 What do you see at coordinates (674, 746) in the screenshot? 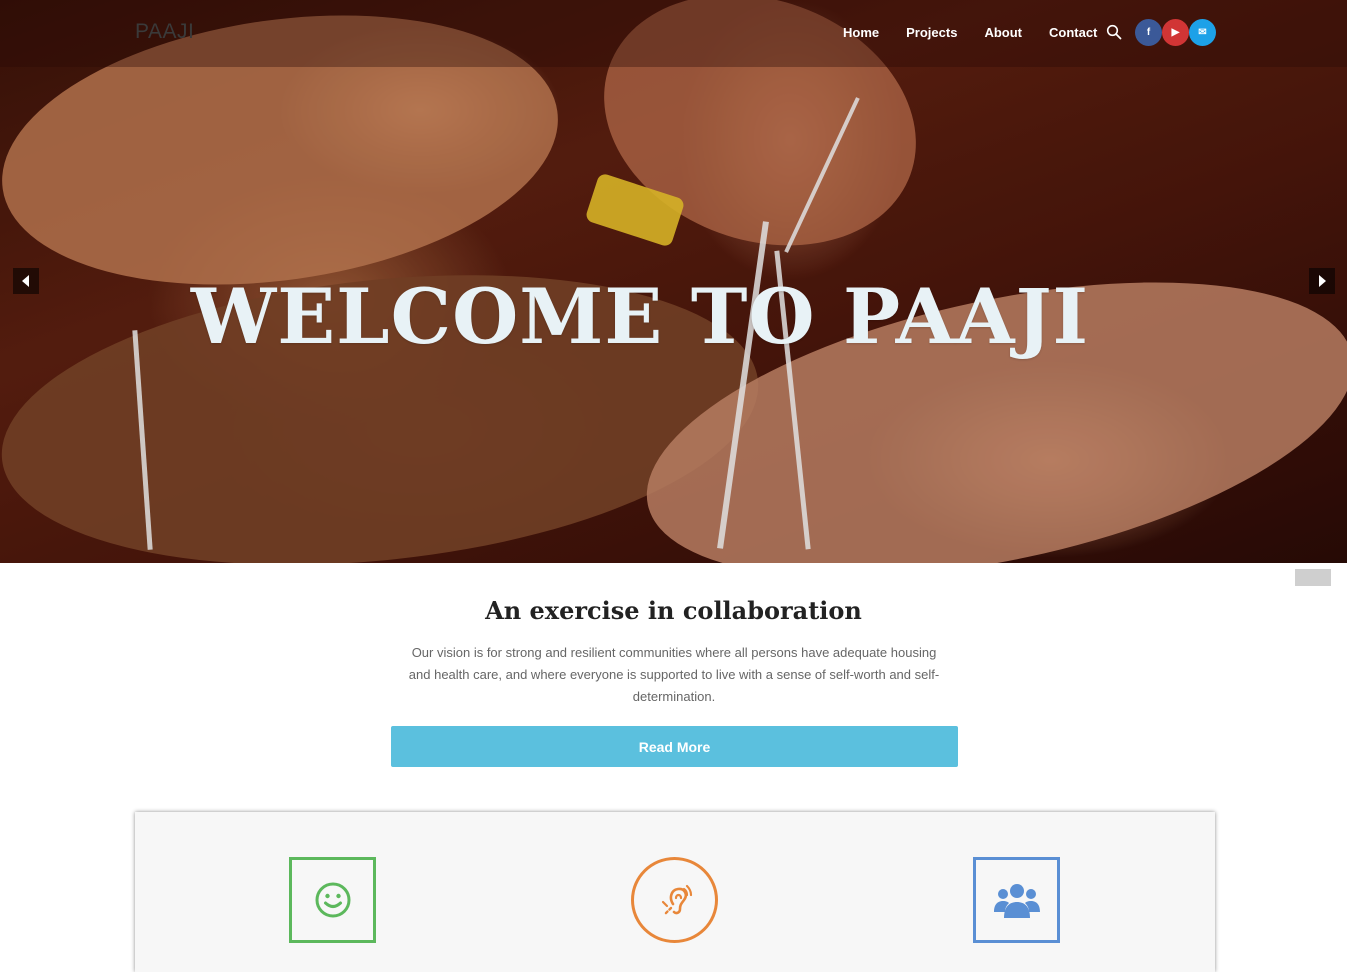
I see `read-more-button: Read More` at bounding box center [674, 746].